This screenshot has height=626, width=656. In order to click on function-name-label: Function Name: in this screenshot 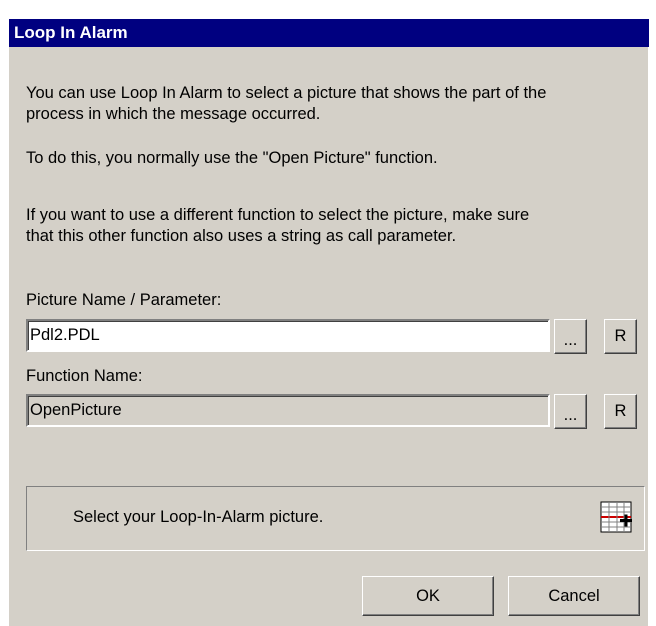, I will do `click(84, 376)`.